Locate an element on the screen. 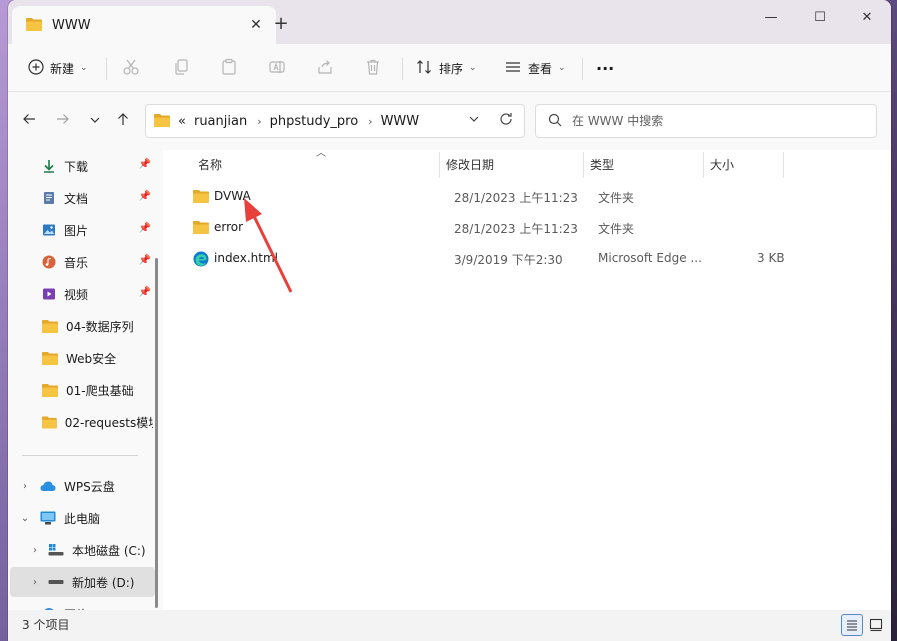 This screenshot has width=897, height=641. nav-item-label: 此电脑 is located at coordinates (82, 518).